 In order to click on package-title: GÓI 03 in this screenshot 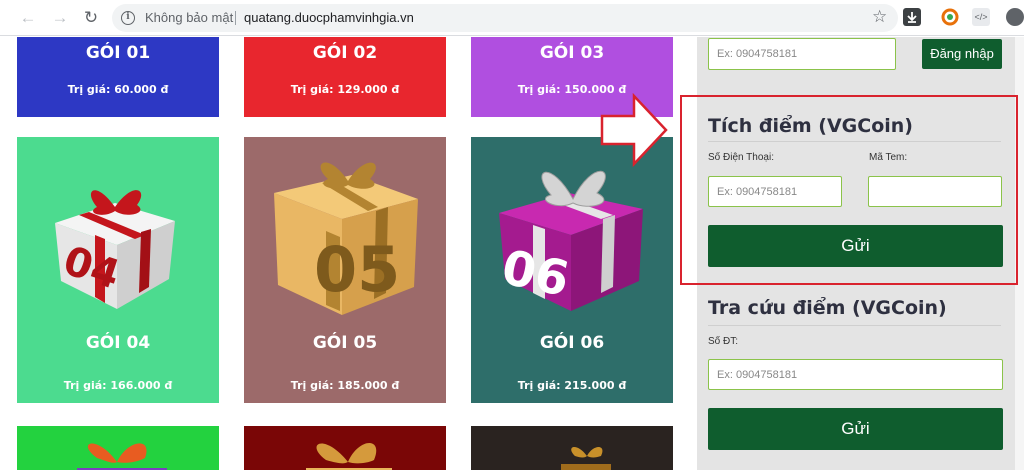, I will do `click(572, 53)`.